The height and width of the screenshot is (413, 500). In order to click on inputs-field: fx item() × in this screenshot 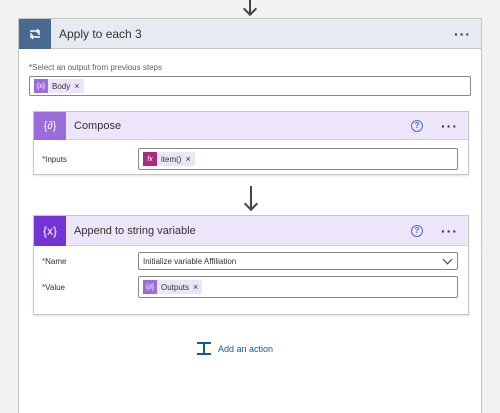, I will do `click(298, 159)`.